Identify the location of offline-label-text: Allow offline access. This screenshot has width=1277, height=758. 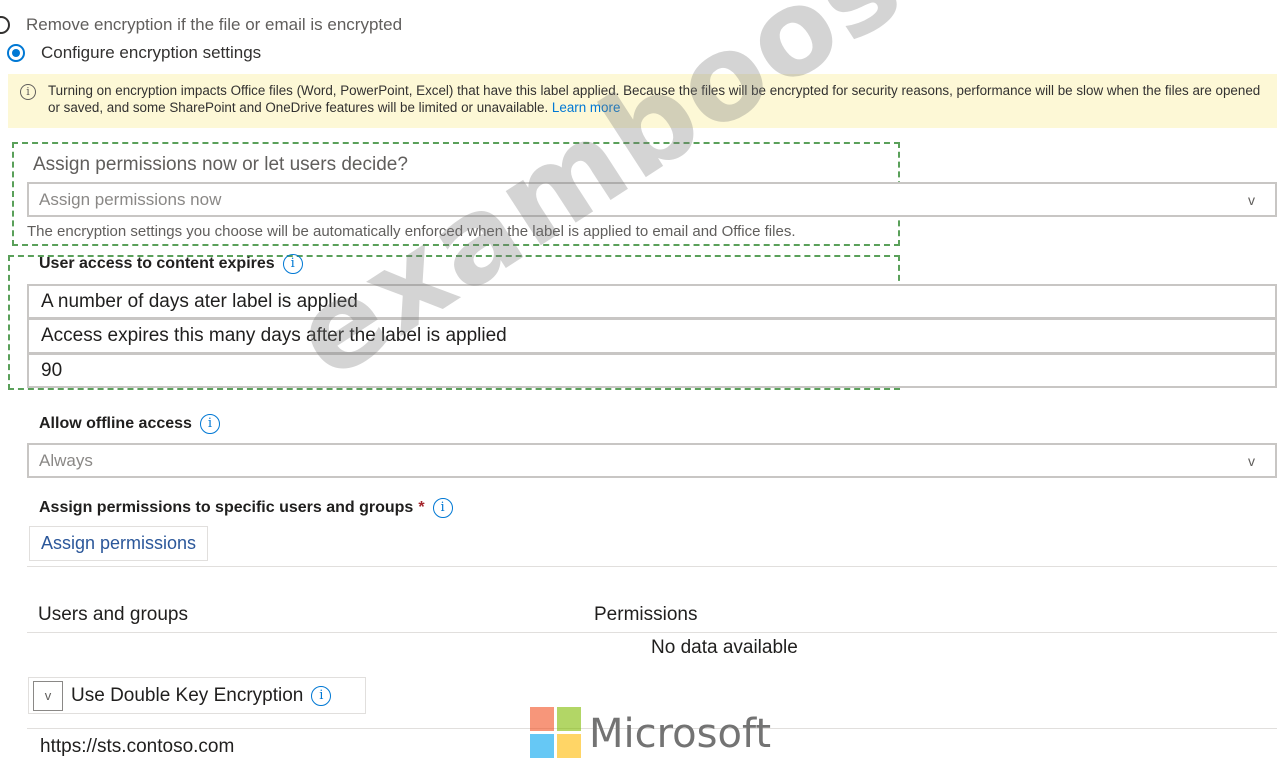
(115, 423).